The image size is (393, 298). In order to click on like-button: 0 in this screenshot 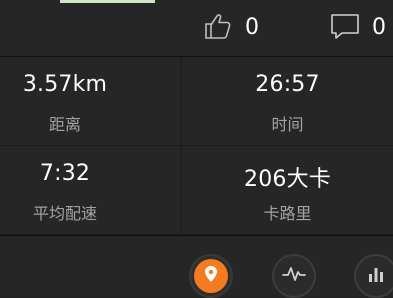, I will do `click(231, 28)`.